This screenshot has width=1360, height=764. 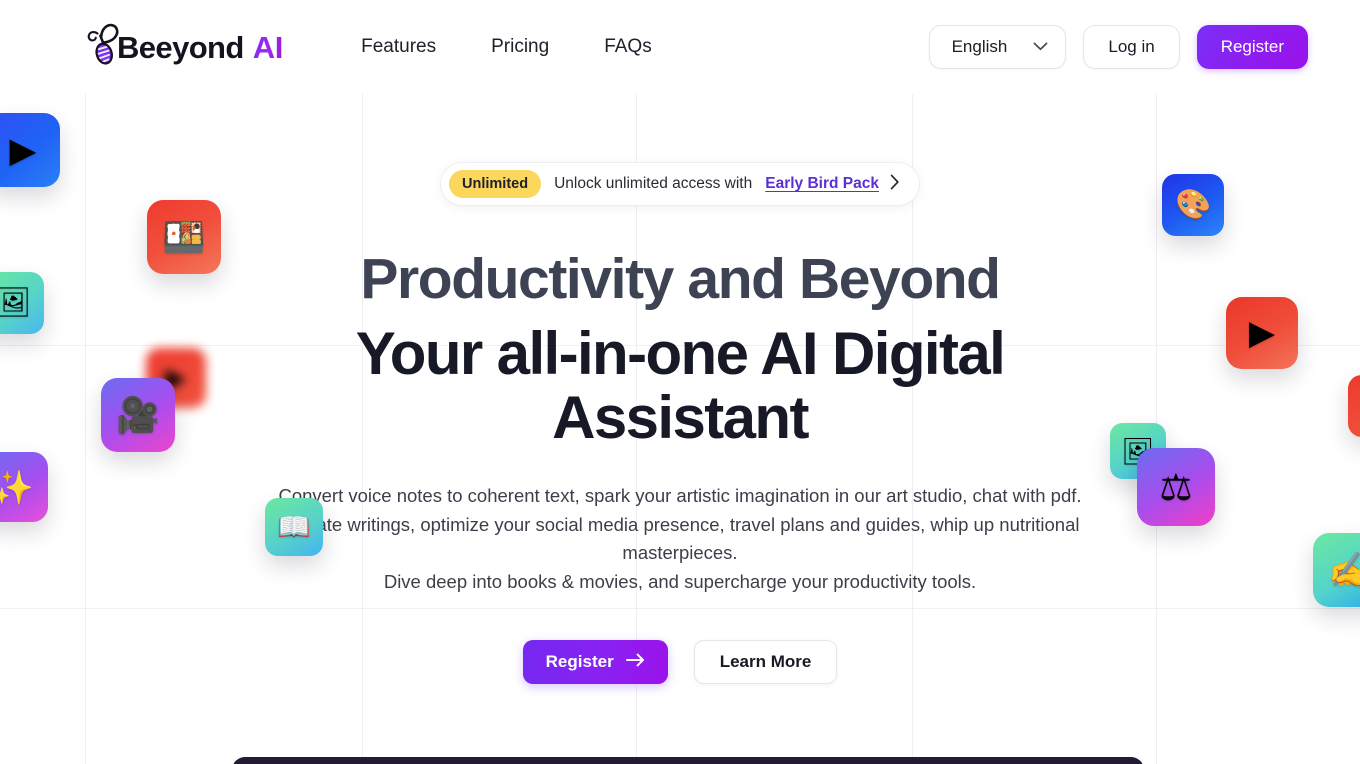 I want to click on app-icon-art-studio-palette: 🎨, so click(x=1193, y=205).